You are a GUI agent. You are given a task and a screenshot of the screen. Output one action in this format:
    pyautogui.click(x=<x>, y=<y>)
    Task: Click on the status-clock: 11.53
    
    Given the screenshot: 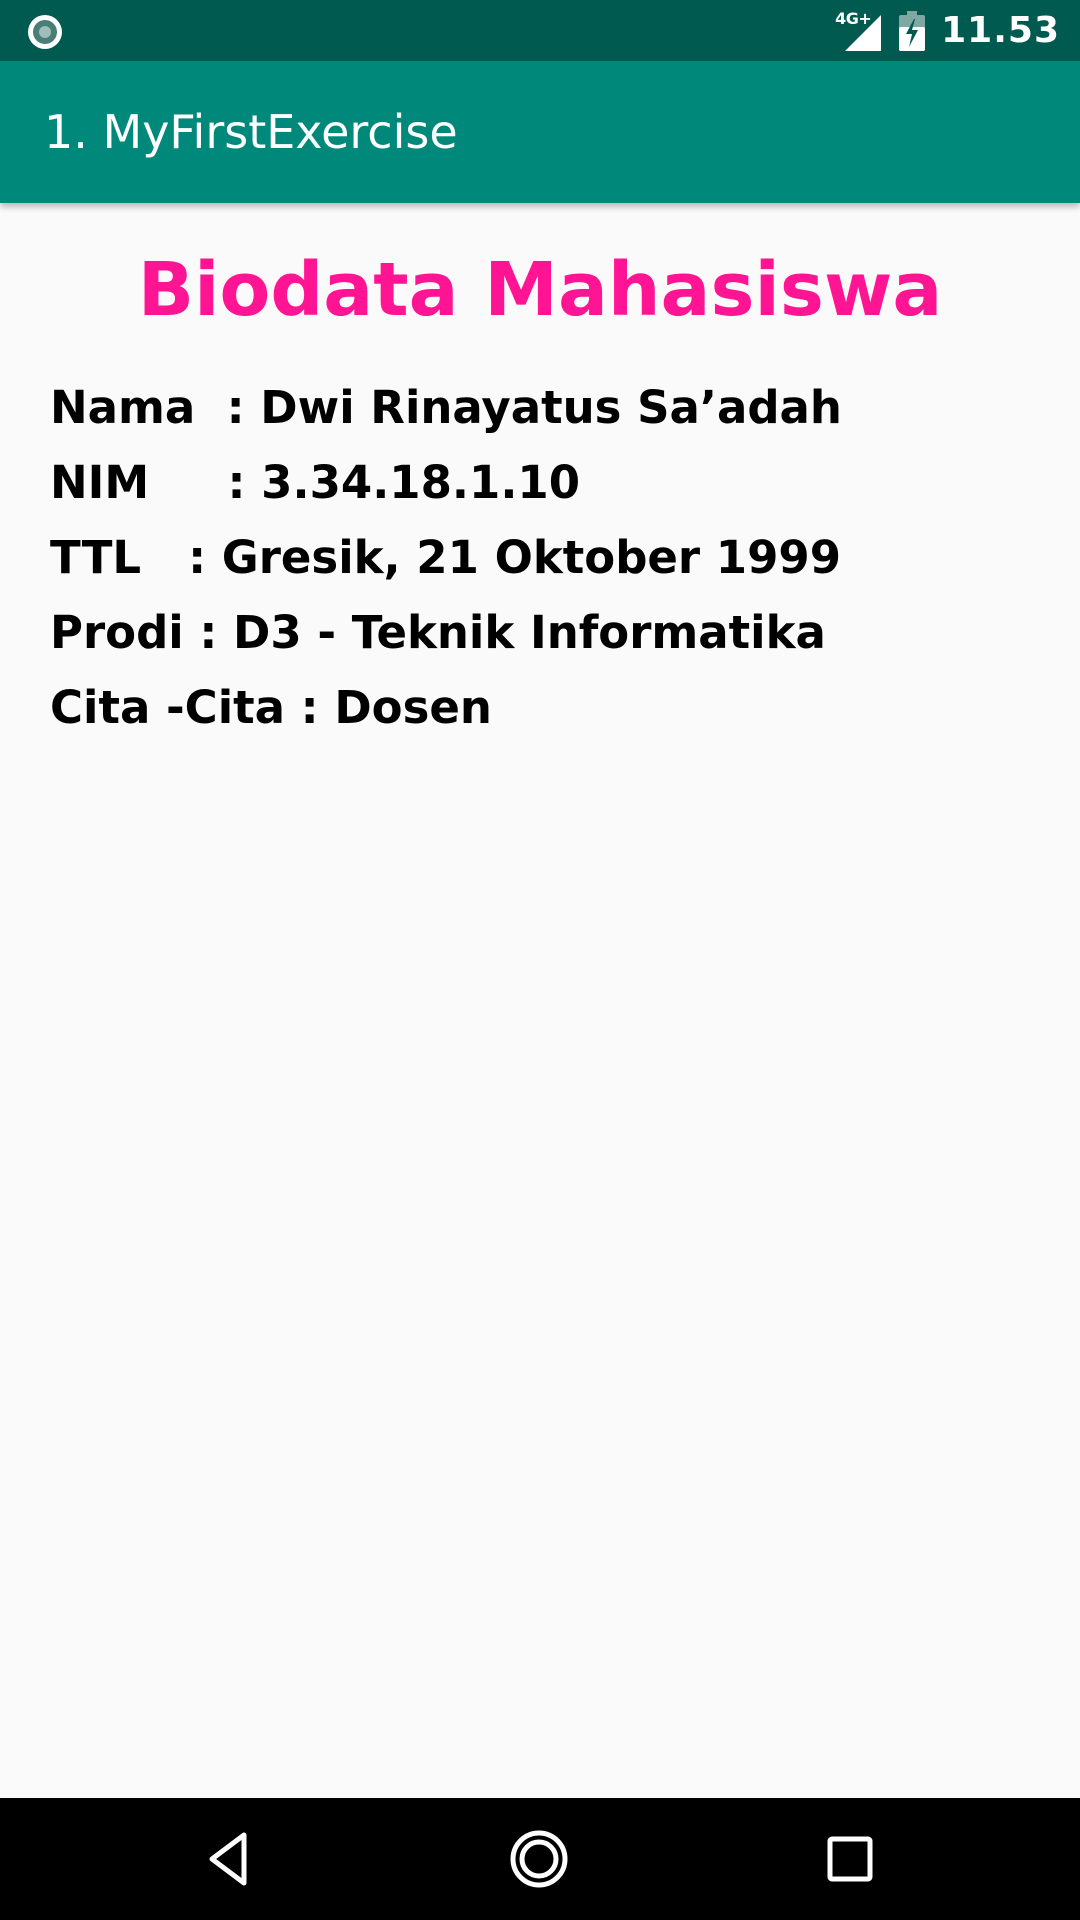 What is the action you would take?
    pyautogui.click(x=1000, y=30)
    